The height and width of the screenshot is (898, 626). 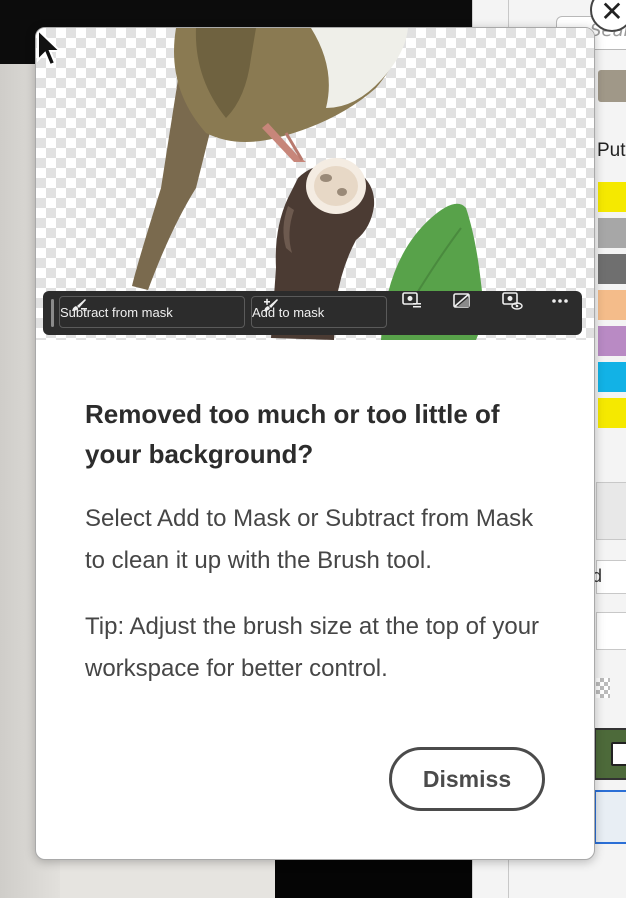 I want to click on mouse-pointer-icon, so click(x=50, y=47).